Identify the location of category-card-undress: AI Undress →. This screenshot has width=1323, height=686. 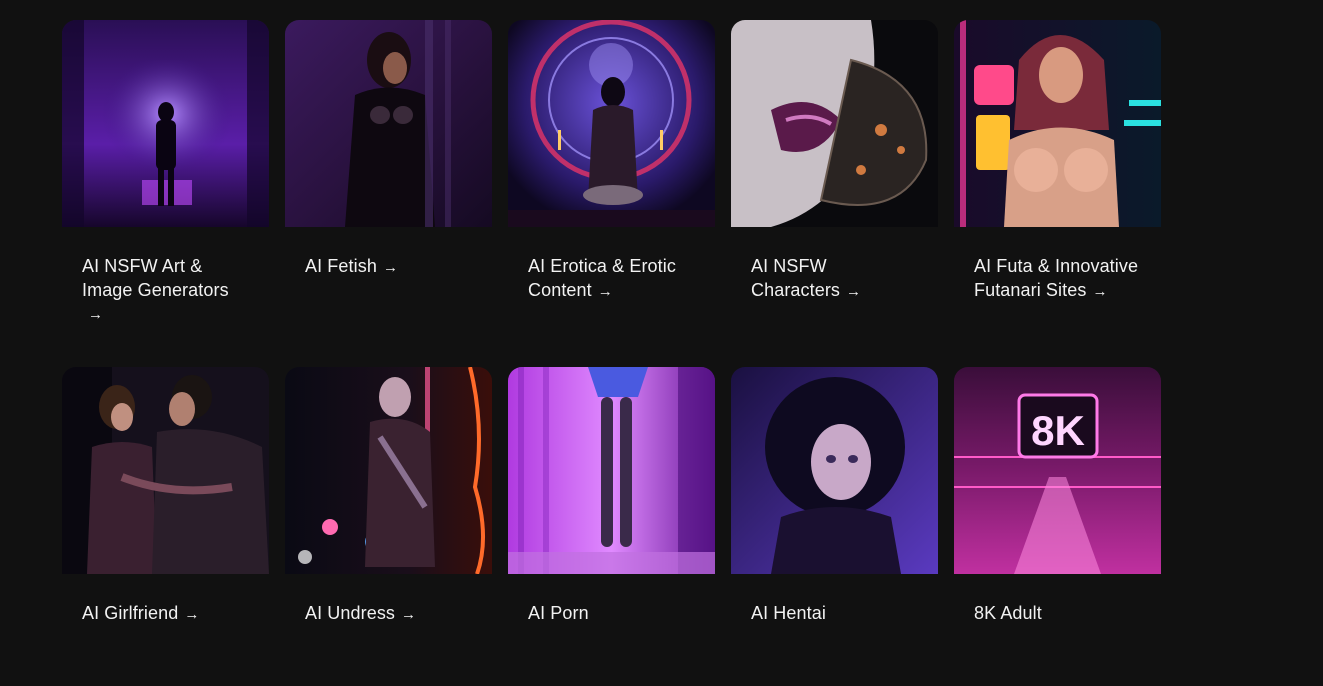
(388, 526).